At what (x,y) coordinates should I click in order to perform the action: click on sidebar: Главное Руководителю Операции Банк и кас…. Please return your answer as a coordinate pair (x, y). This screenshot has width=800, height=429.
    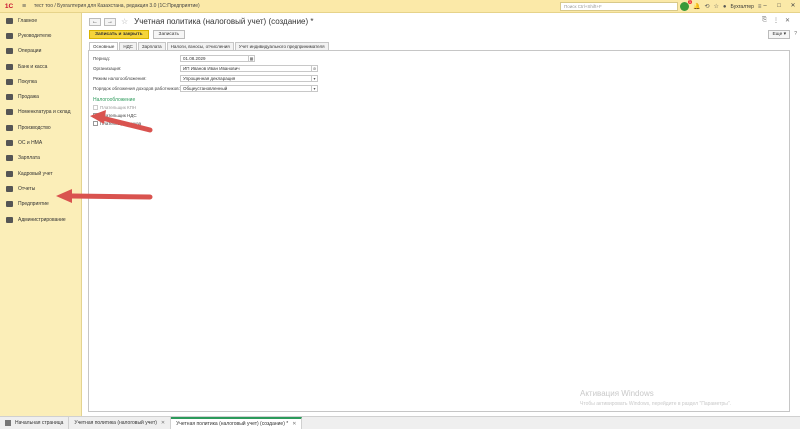
    Looking at the image, I should click on (41, 214).